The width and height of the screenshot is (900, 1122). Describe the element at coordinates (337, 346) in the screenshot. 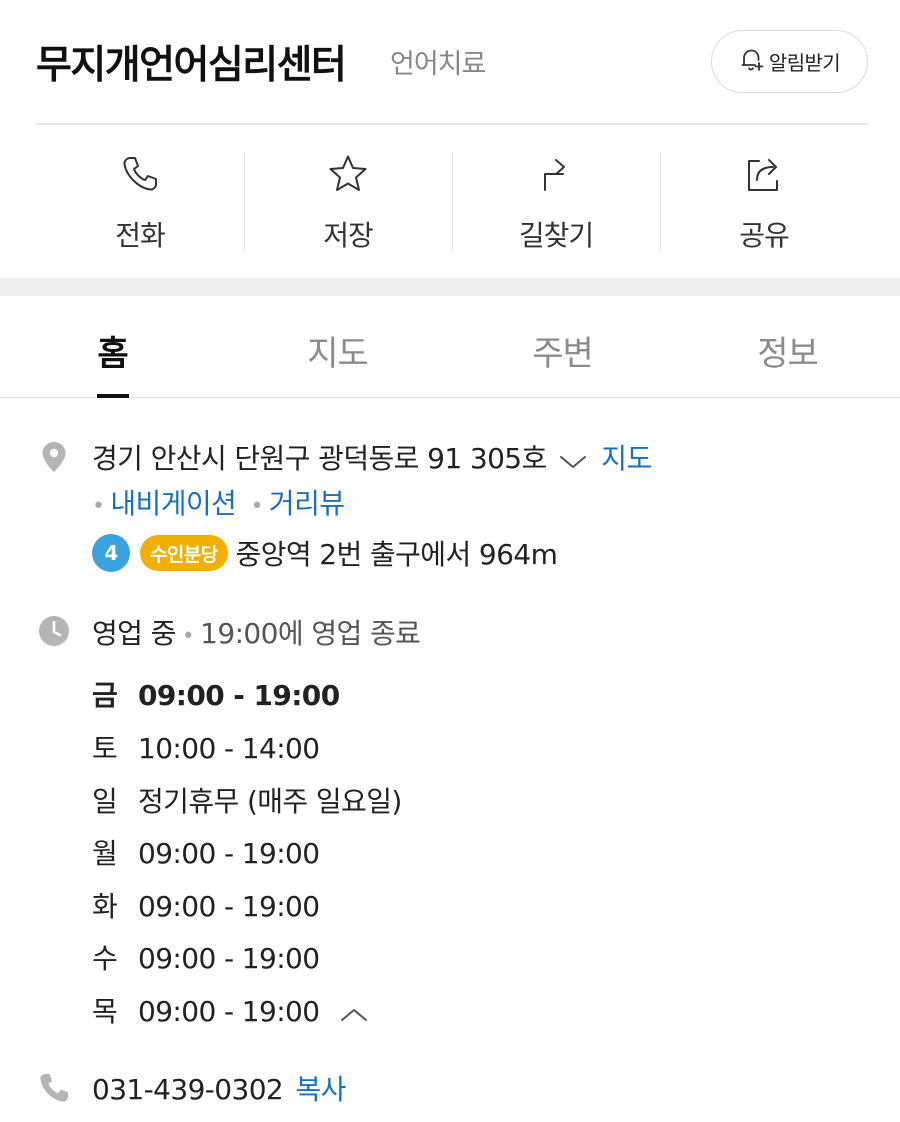

I see `tab-map: 지도` at that location.